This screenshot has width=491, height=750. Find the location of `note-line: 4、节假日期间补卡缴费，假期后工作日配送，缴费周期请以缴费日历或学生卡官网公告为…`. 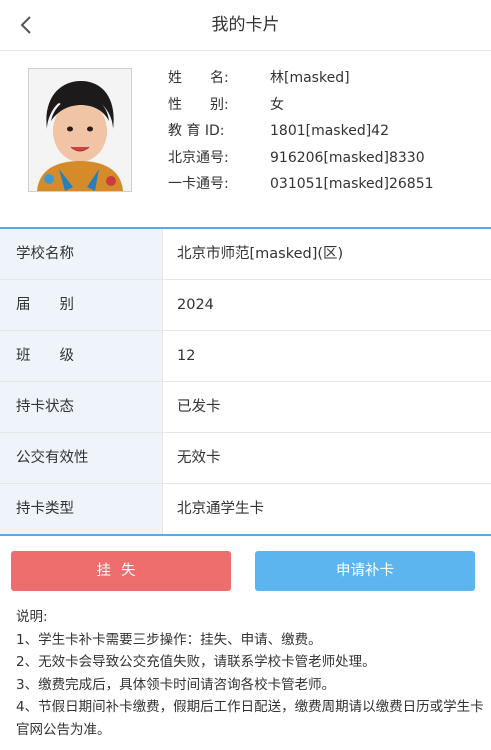

note-line: 4、节假日期间补卡缴费，假期后工作日配送，缴费周期请以缴费日历或学生卡官网公告为… is located at coordinates (250, 718).